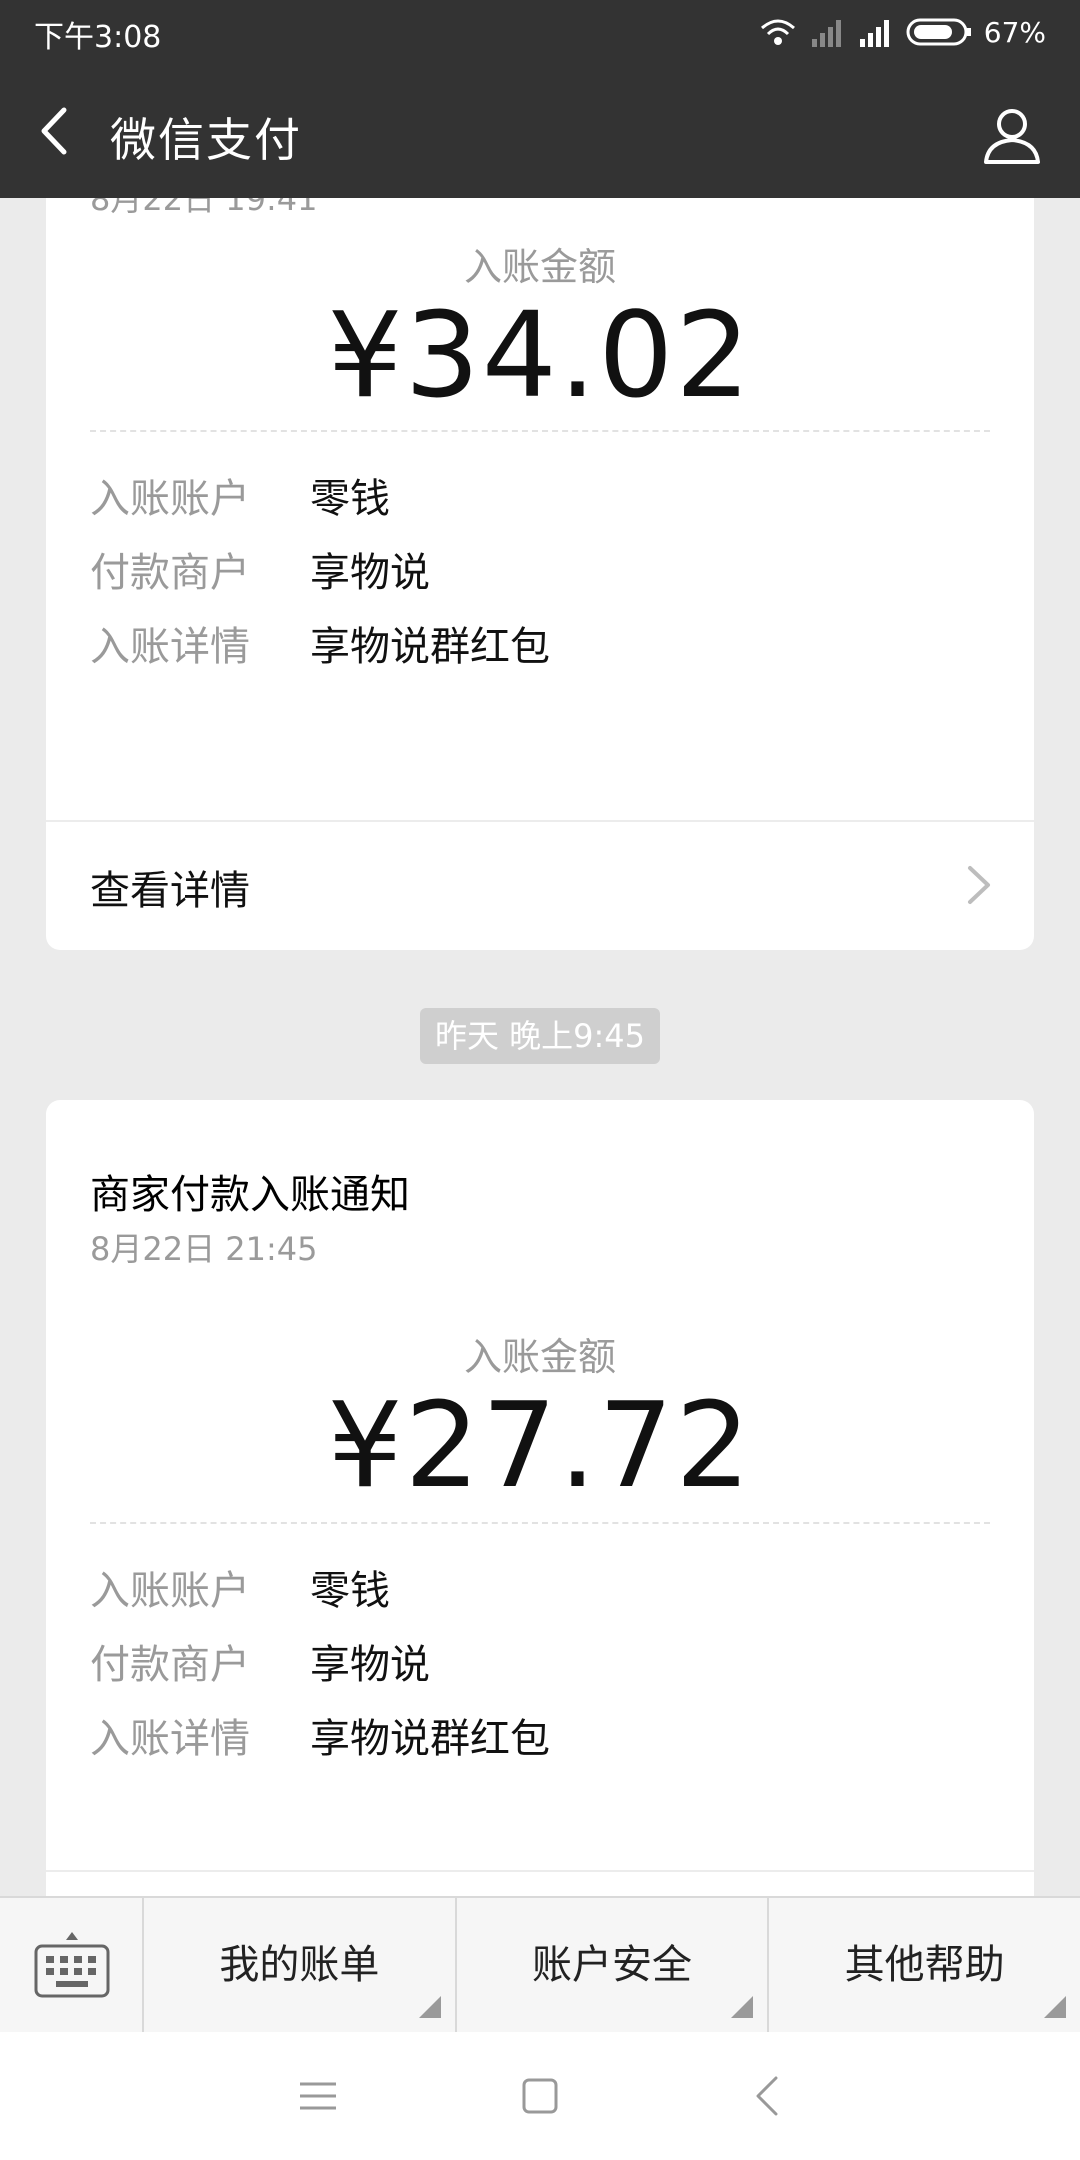 The width and height of the screenshot is (1080, 2160). Describe the element at coordinates (250, 1195) in the screenshot. I see `card-title: 商家付款入账通知` at that location.